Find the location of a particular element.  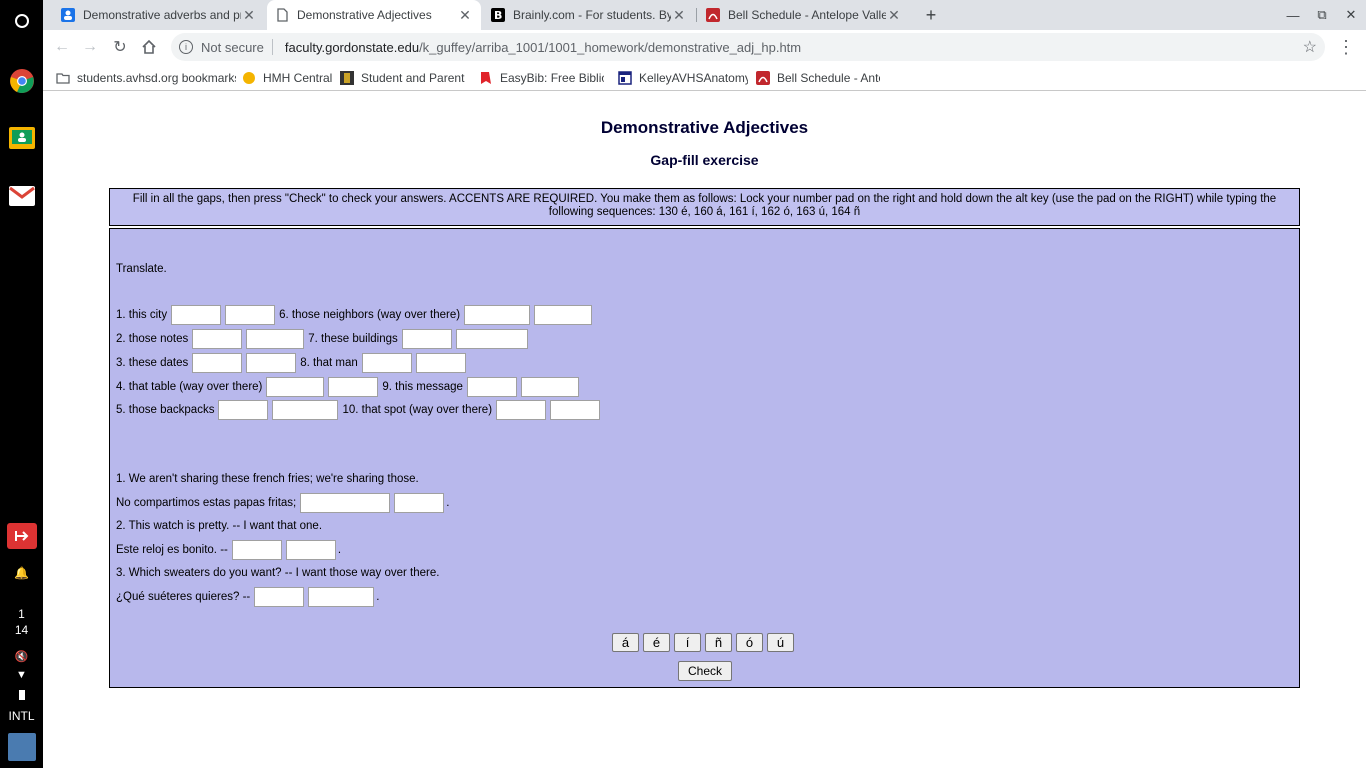

tab-title: Brainly.com - For students. By students. is located at coordinates (592, 15).